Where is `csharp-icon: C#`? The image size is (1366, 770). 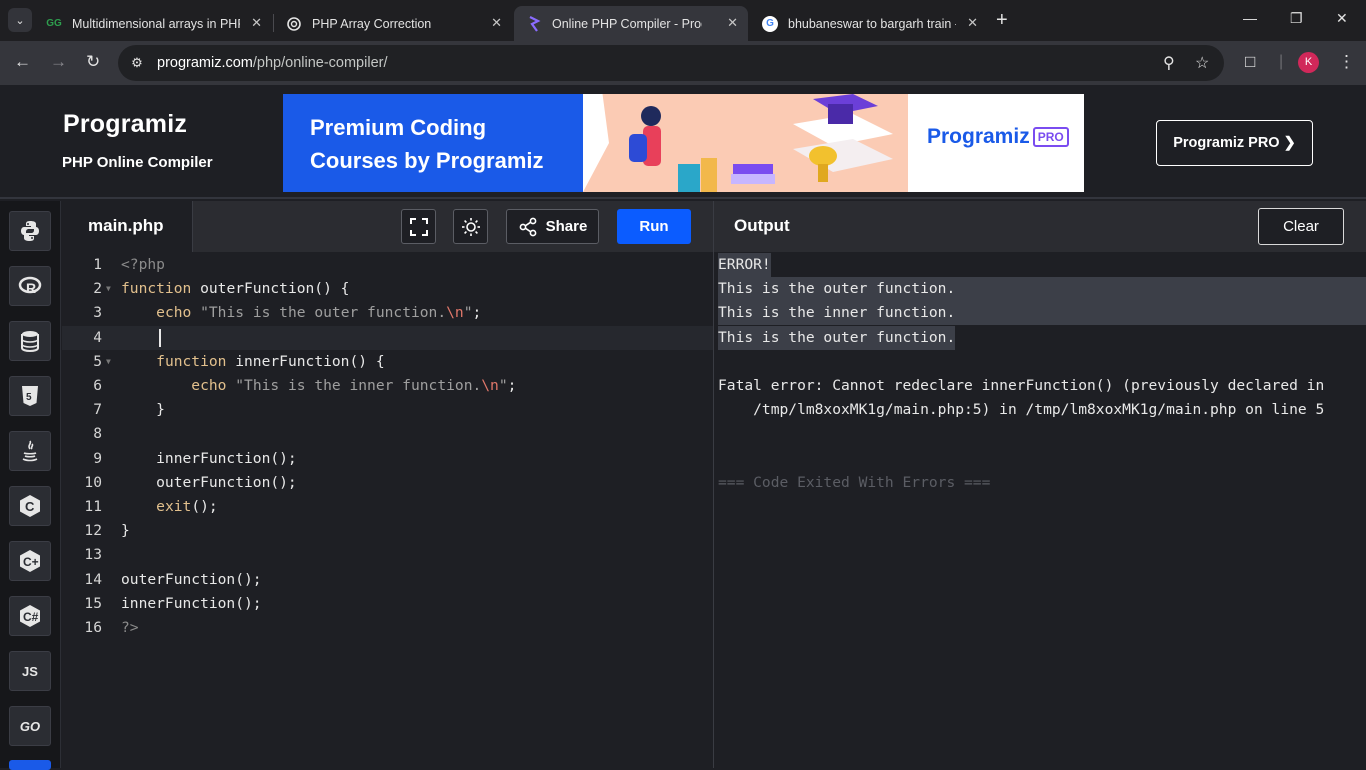 csharp-icon: C# is located at coordinates (30, 616).